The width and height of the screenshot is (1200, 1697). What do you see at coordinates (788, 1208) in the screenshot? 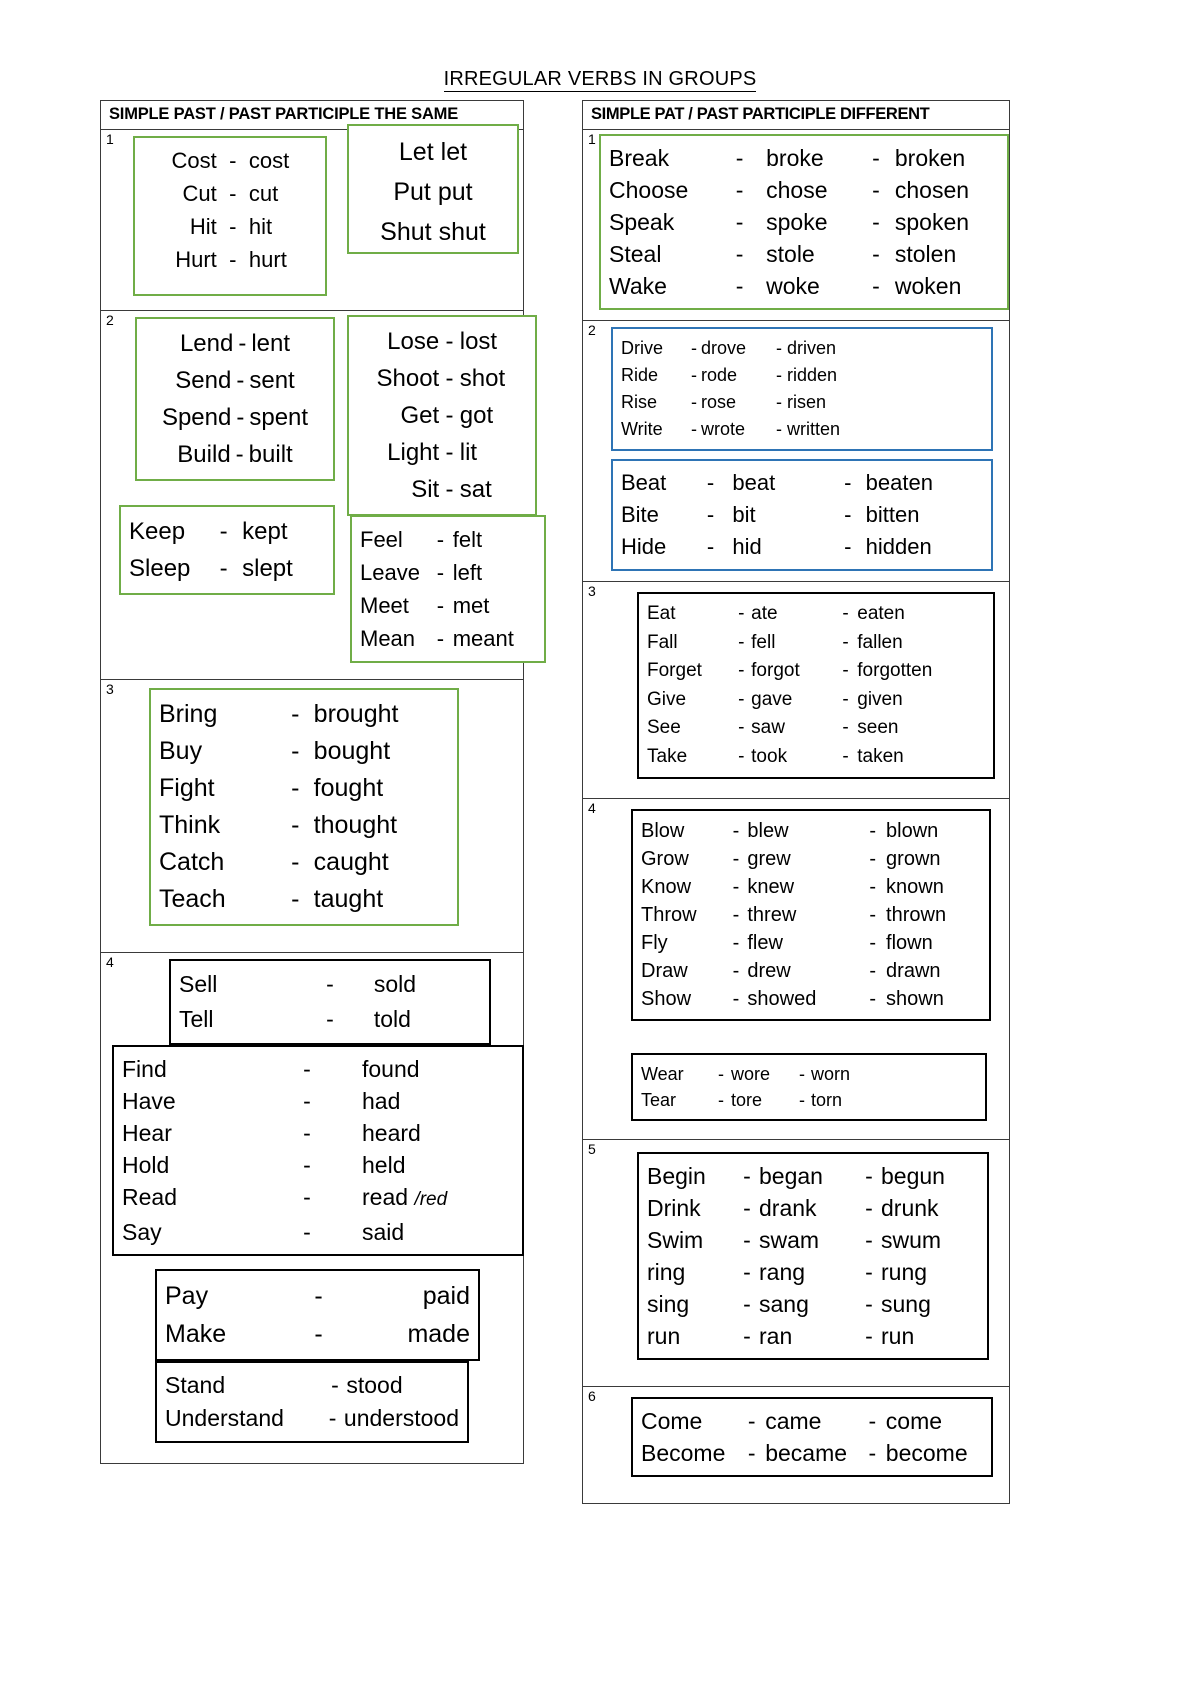
I see `verb-past: drank` at bounding box center [788, 1208].